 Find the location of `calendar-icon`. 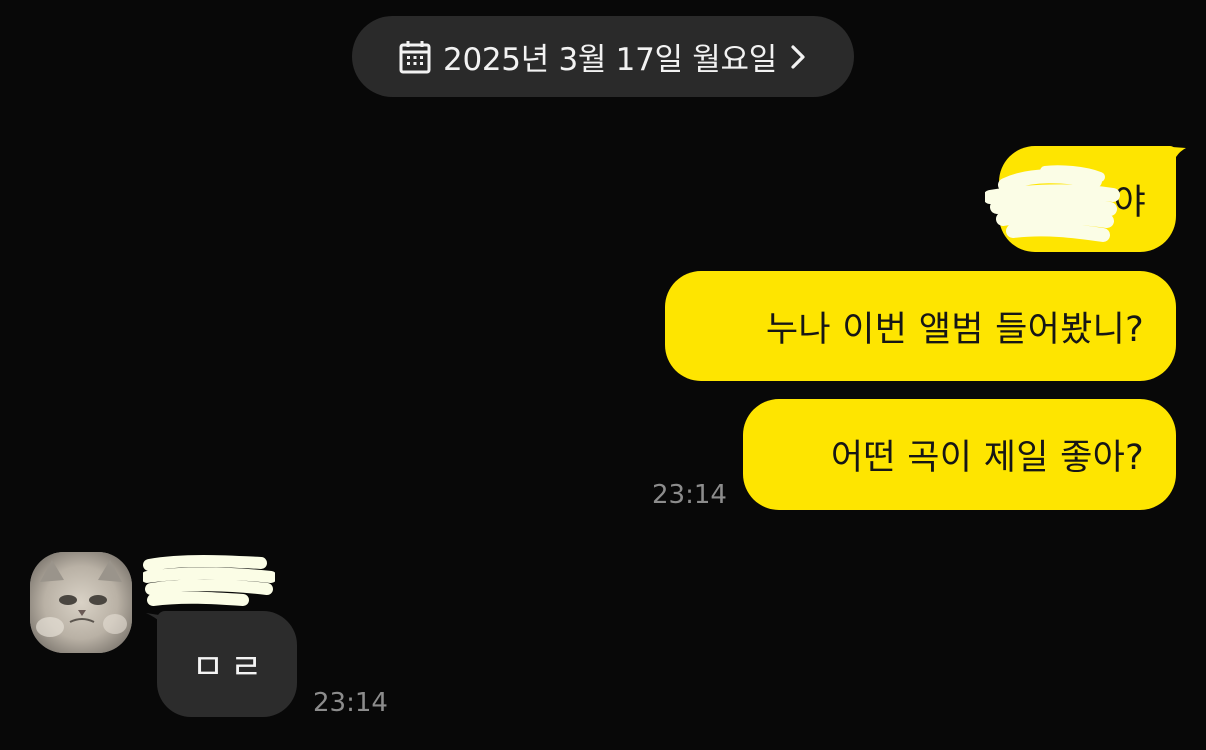

calendar-icon is located at coordinates (415, 56).